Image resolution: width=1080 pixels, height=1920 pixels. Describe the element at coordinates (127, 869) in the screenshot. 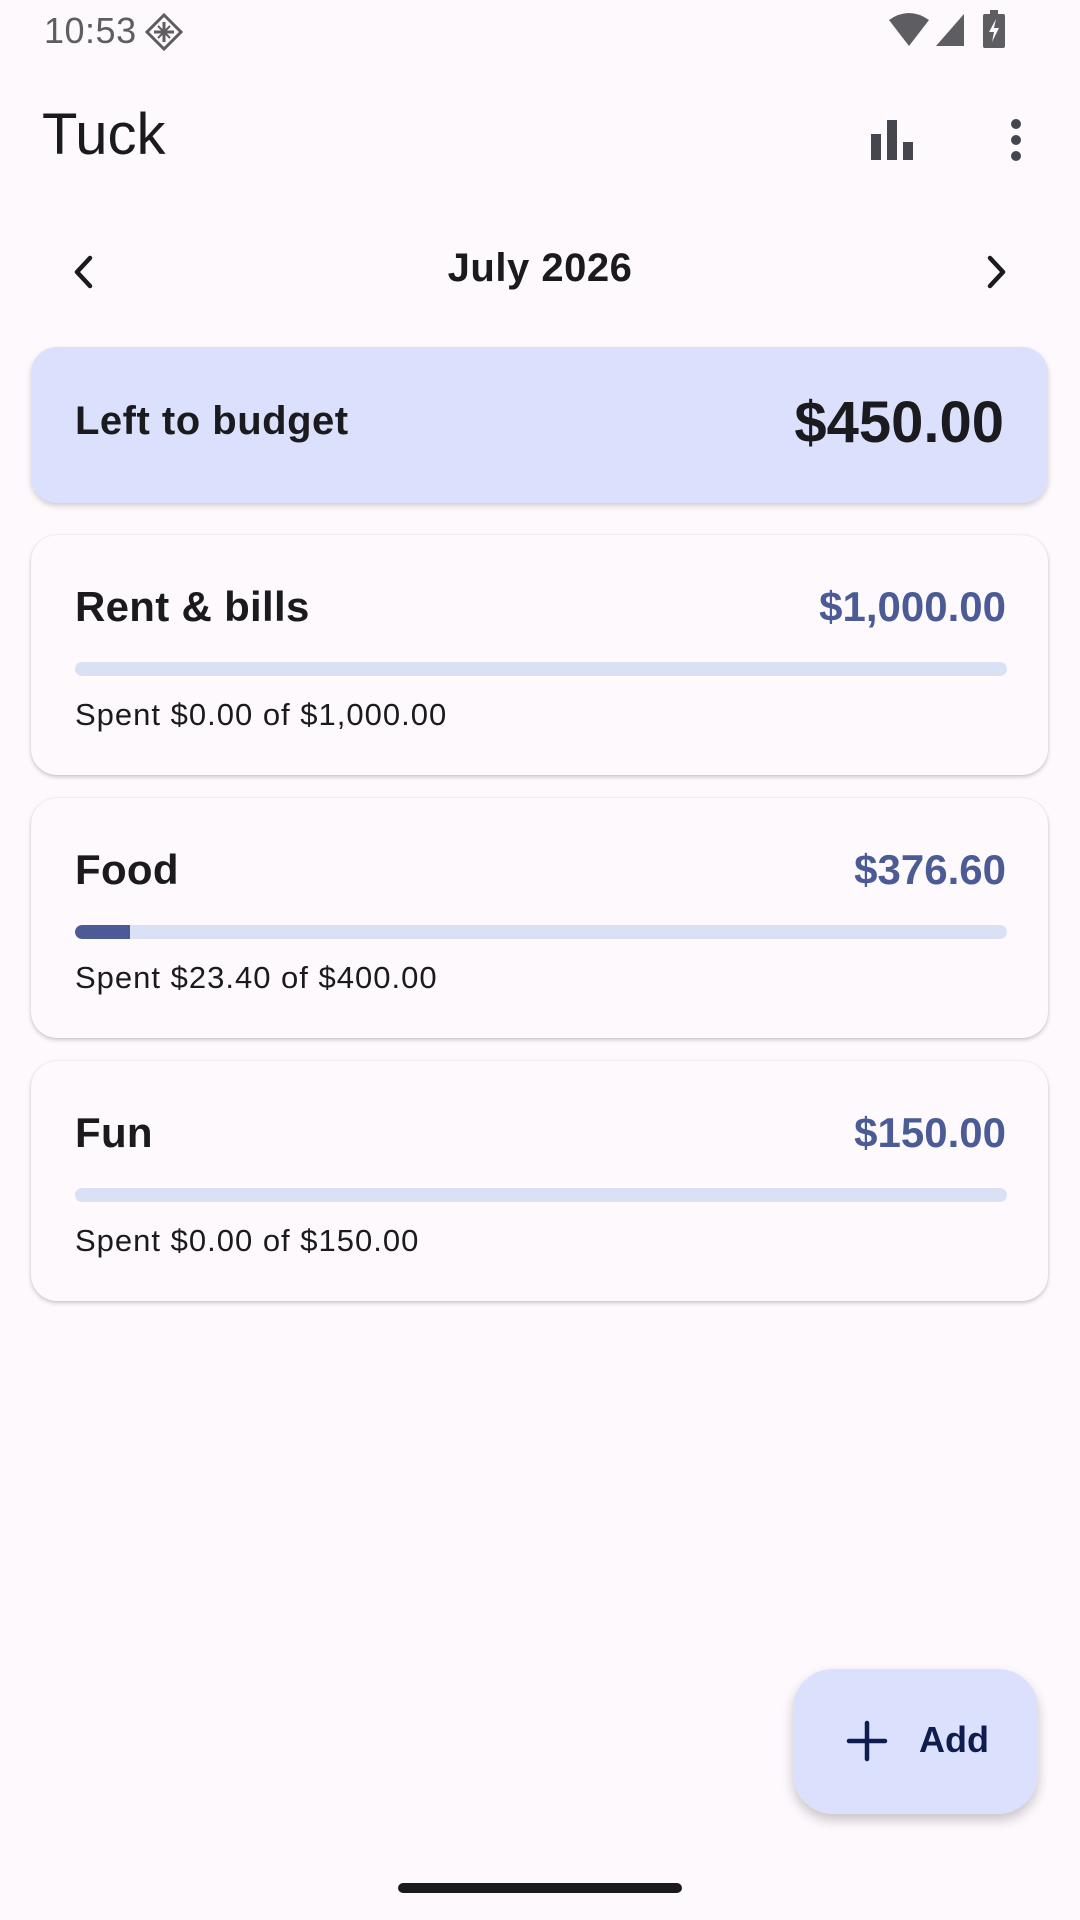

I see `category-name: Food` at that location.